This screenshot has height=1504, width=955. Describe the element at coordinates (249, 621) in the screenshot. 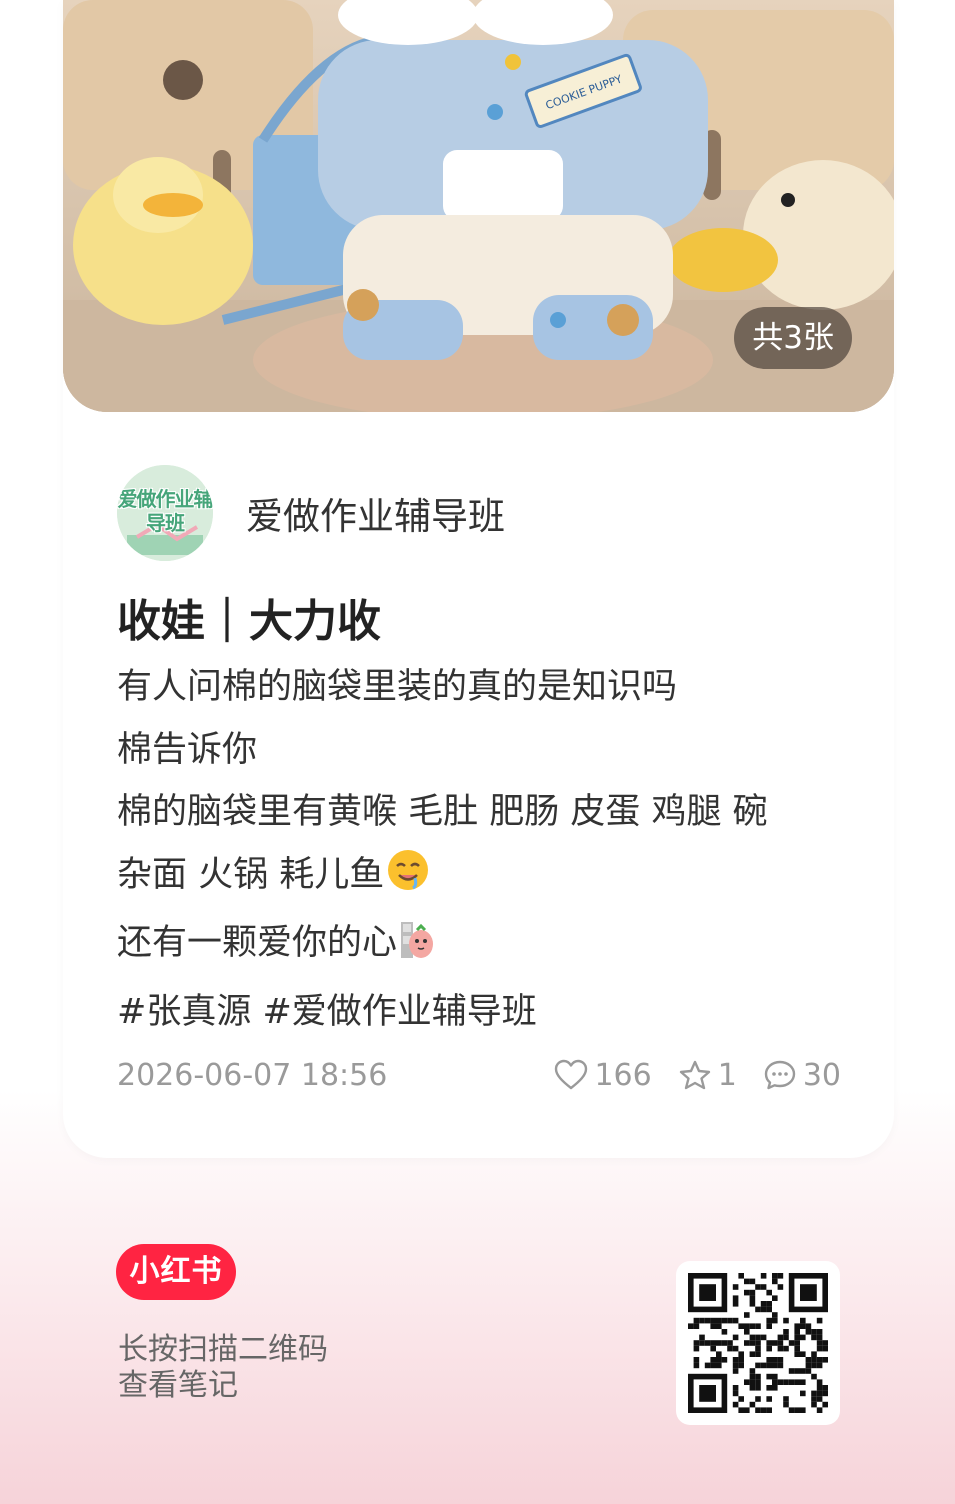

I see `note-title: 收娃｜大力收` at that location.